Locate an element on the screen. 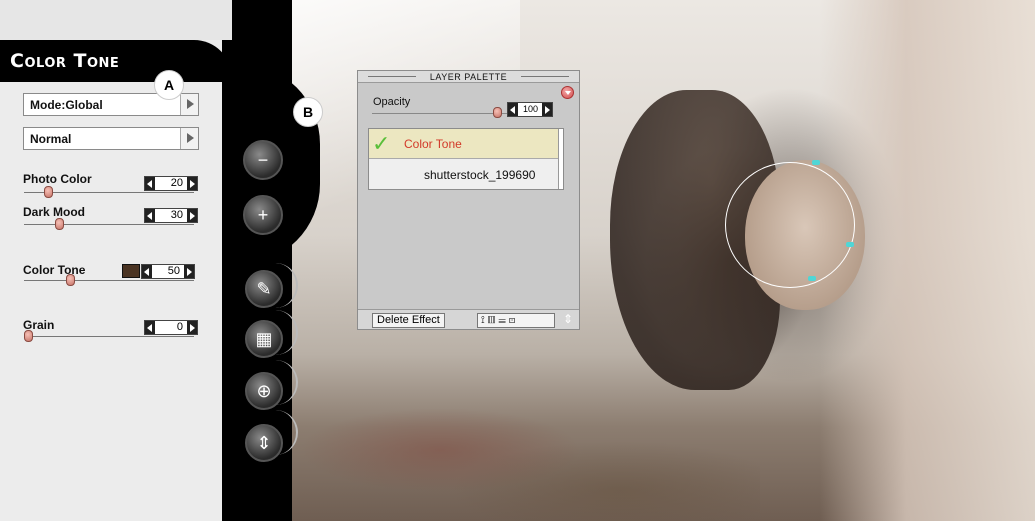 Image resolution: width=1035 pixels, height=521 pixels. mode-dropdown-label: Mode:Global is located at coordinates (66, 105).